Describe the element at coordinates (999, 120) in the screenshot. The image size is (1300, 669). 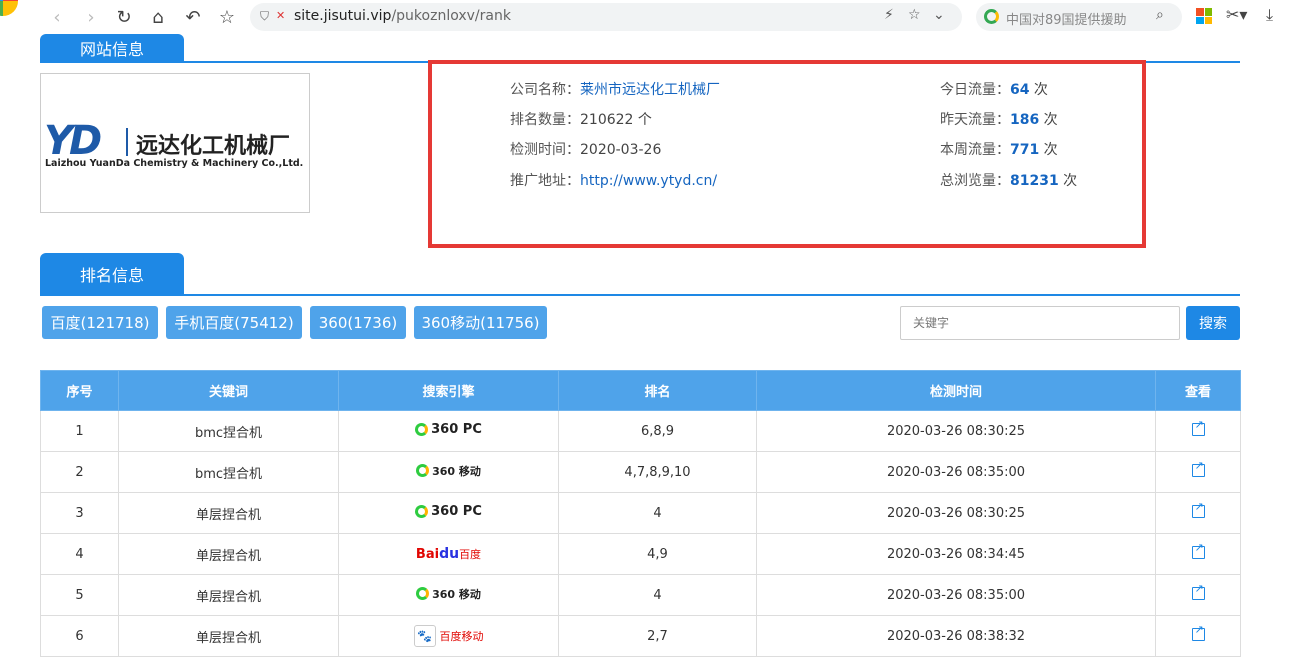
I see `info-yesterday-traffic: 昨天流量：186 次` at that location.